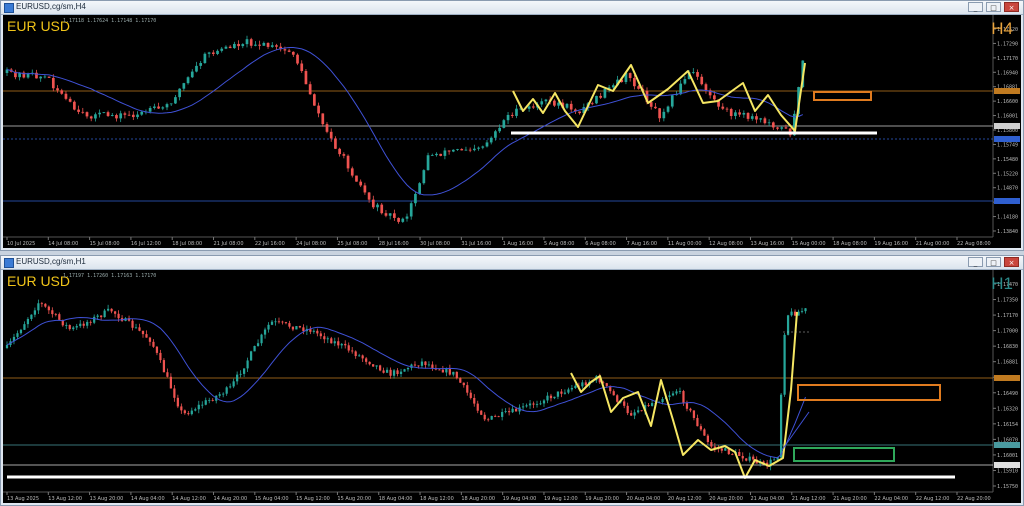  I want to click on time-tick-label: 16 Jul 12:00, so click(146, 244).